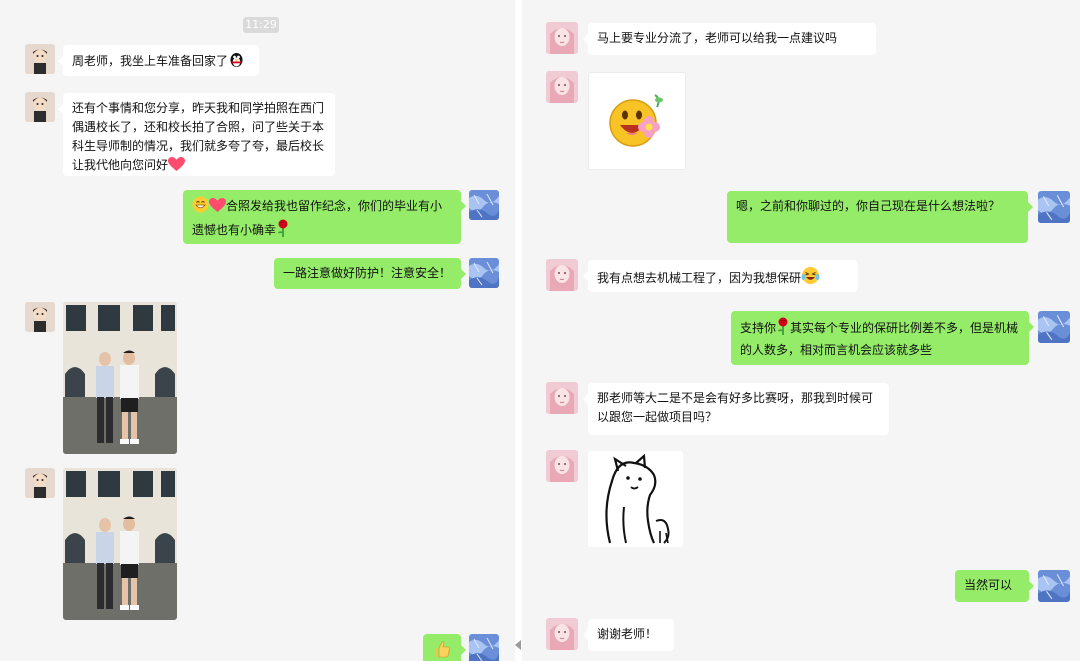  What do you see at coordinates (699, 278) in the screenshot?
I see `message-text: 我有点想去机械工程了，因为我想保研` at bounding box center [699, 278].